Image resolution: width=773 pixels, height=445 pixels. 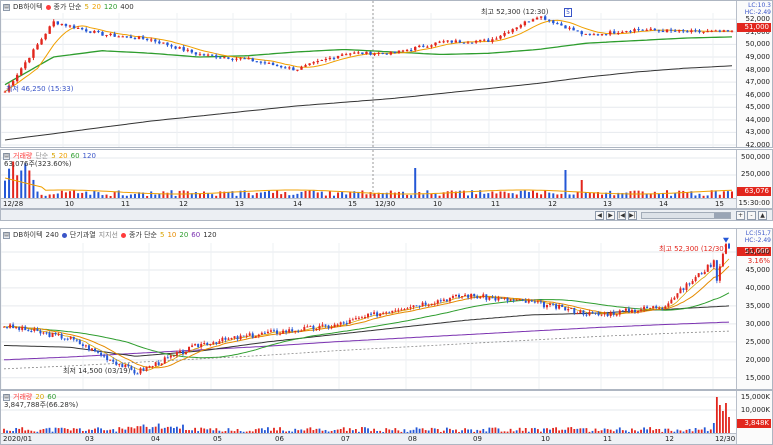 I want to click on top-volume-y-axis: 500,000 250,000 63,076 15:30:00, so click(x=754, y=179).